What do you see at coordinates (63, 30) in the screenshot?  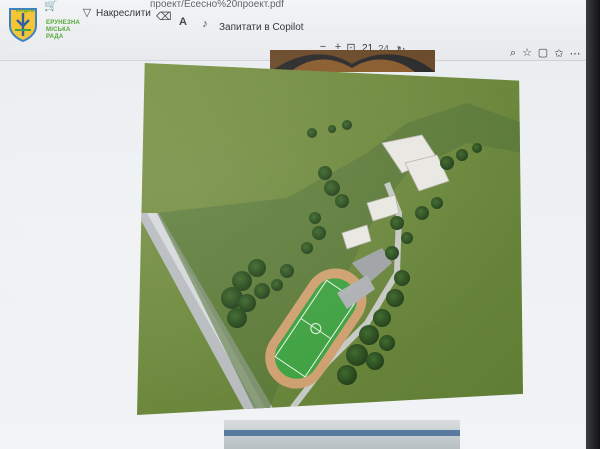 I see `logo-text: ЕРУНЕЗНА МІСЬКА РАДА` at bounding box center [63, 30].